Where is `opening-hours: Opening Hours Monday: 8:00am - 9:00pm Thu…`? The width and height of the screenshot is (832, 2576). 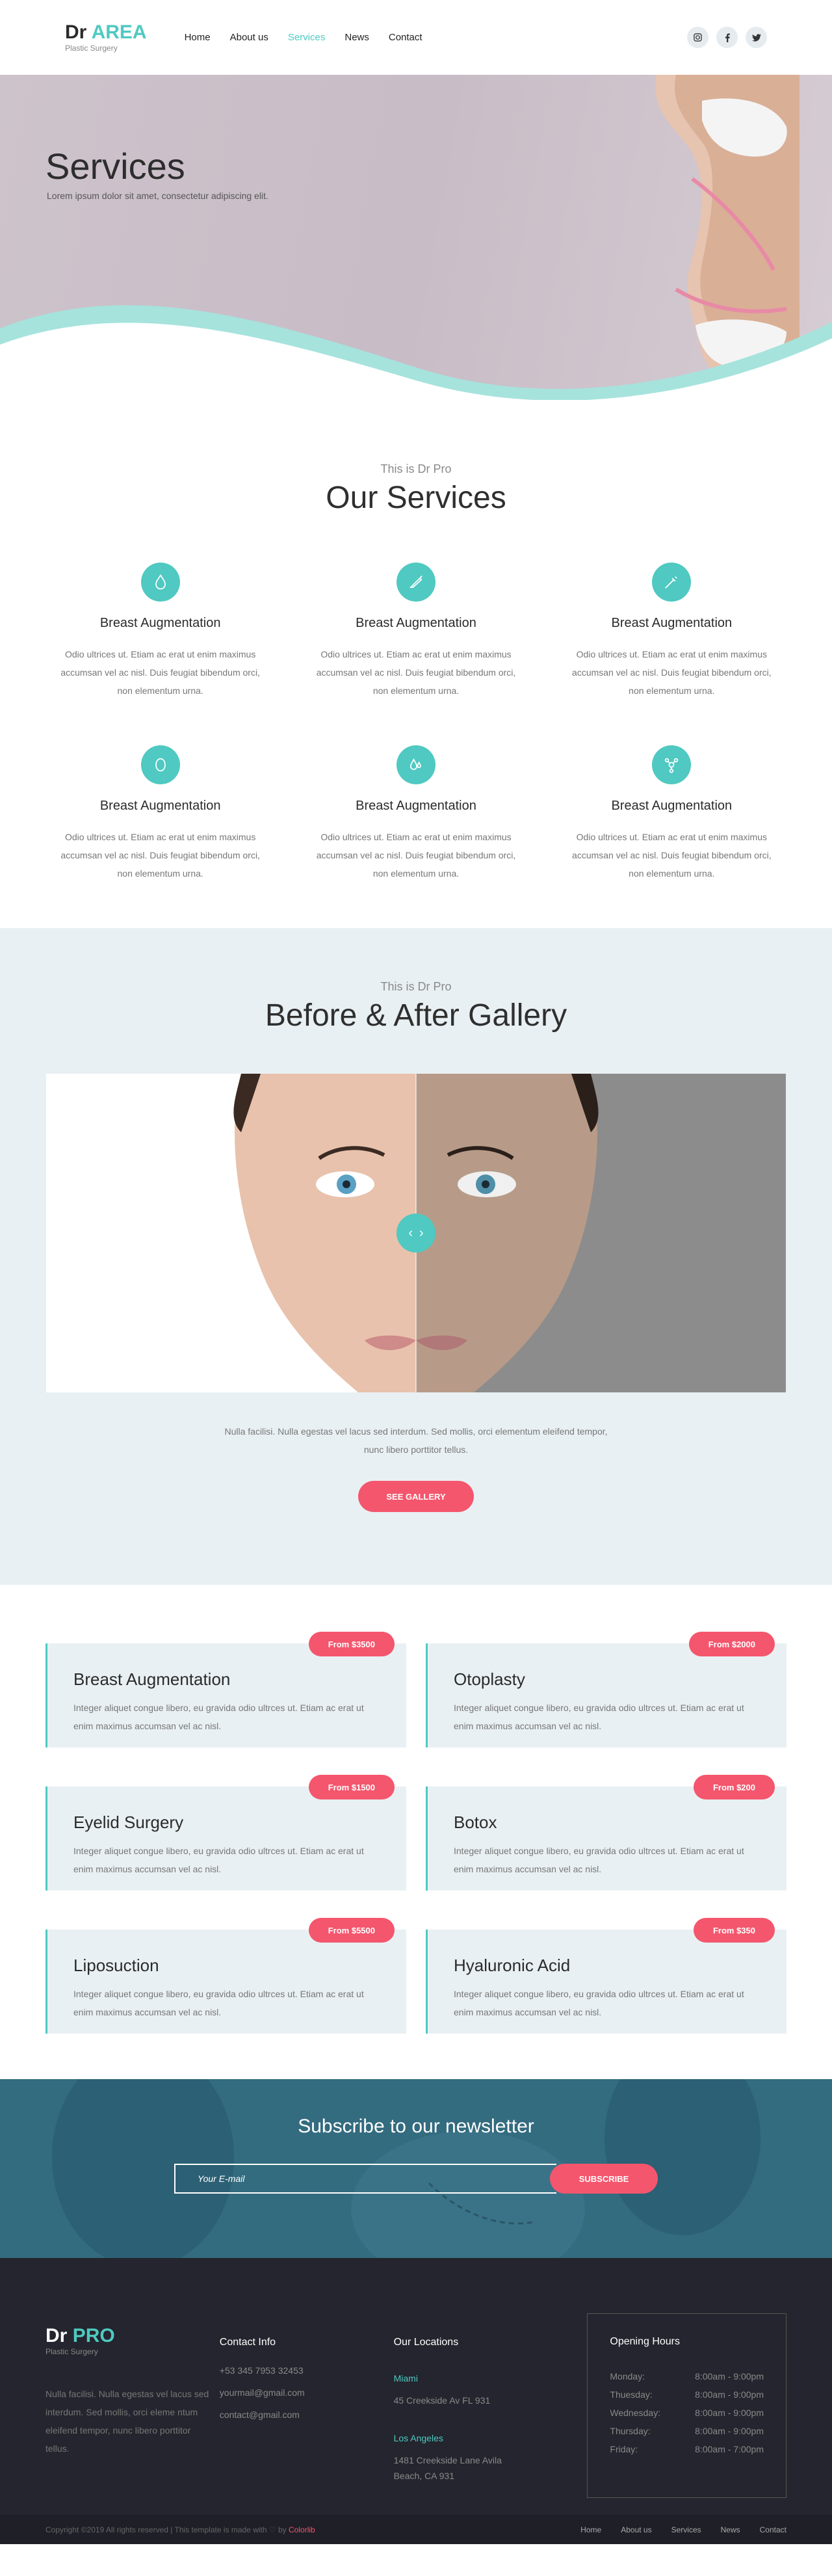 opening-hours: Opening Hours Monday: 8:00am - 9:00pm Thu… is located at coordinates (686, 2405).